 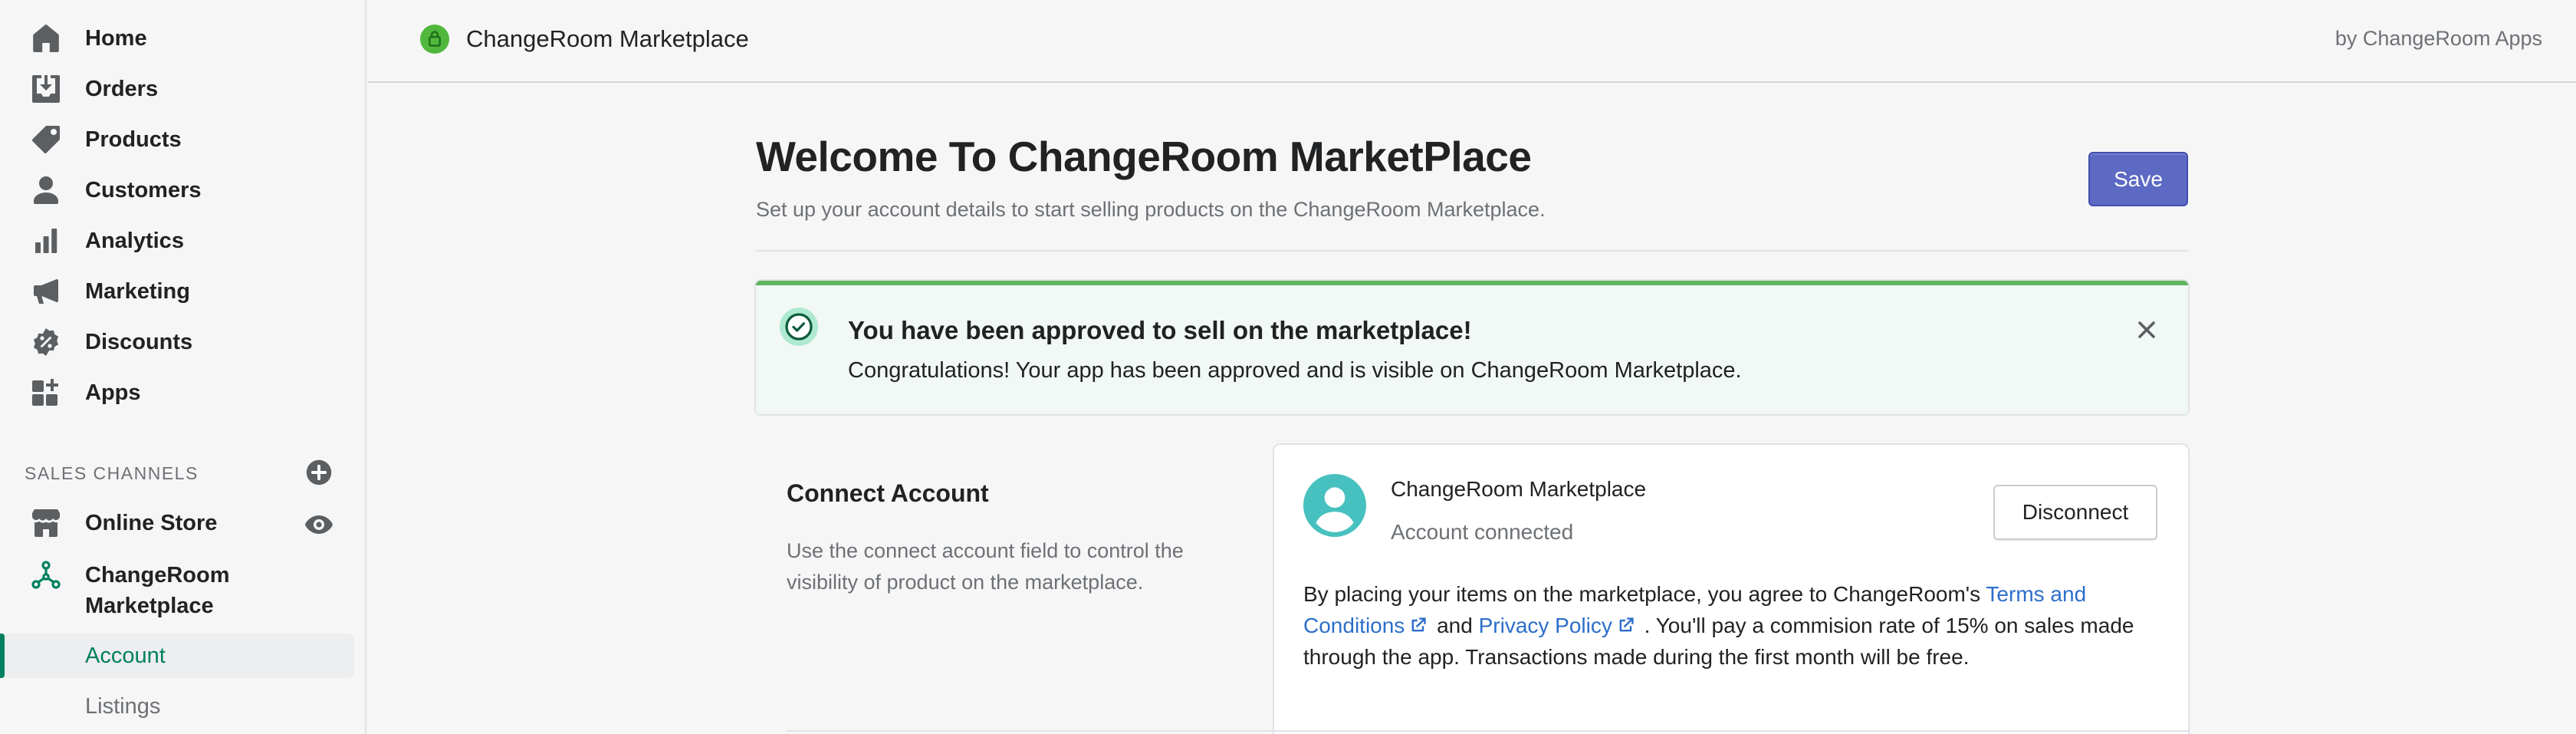 What do you see at coordinates (46, 291) in the screenshot?
I see `megaphone-icon` at bounding box center [46, 291].